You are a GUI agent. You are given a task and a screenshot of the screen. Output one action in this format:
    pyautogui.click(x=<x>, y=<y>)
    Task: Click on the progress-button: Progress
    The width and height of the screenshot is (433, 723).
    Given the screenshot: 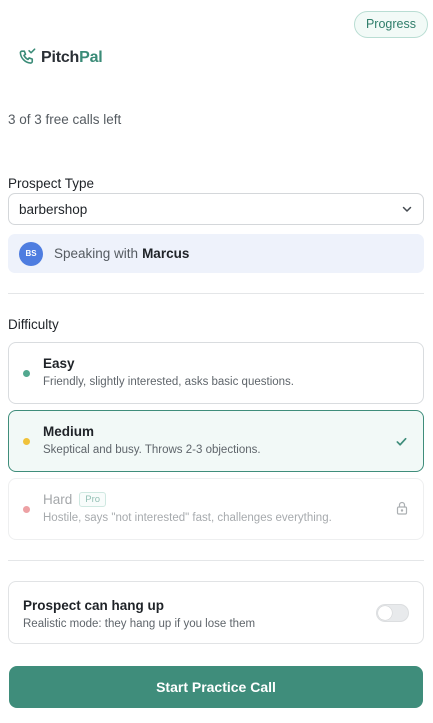 What is the action you would take?
    pyautogui.click(x=390, y=24)
    